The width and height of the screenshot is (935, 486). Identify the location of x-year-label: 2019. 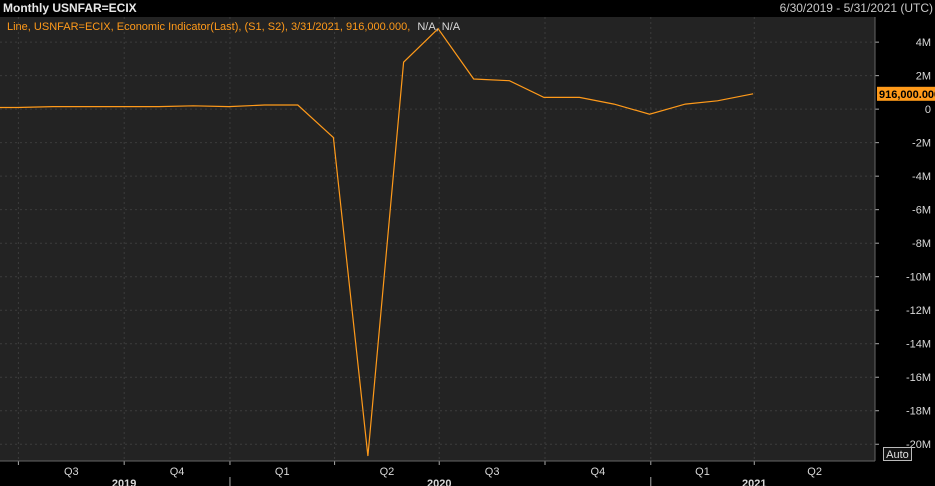
(124, 482).